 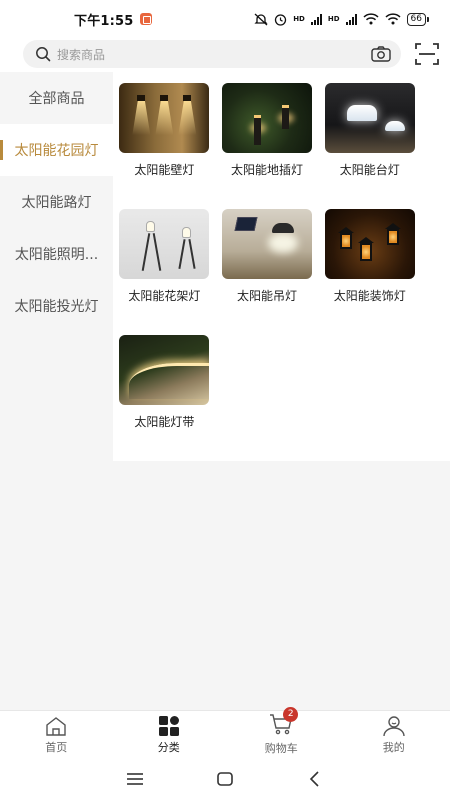 What do you see at coordinates (299, 19) in the screenshot?
I see `hd-label-1: HD` at bounding box center [299, 19].